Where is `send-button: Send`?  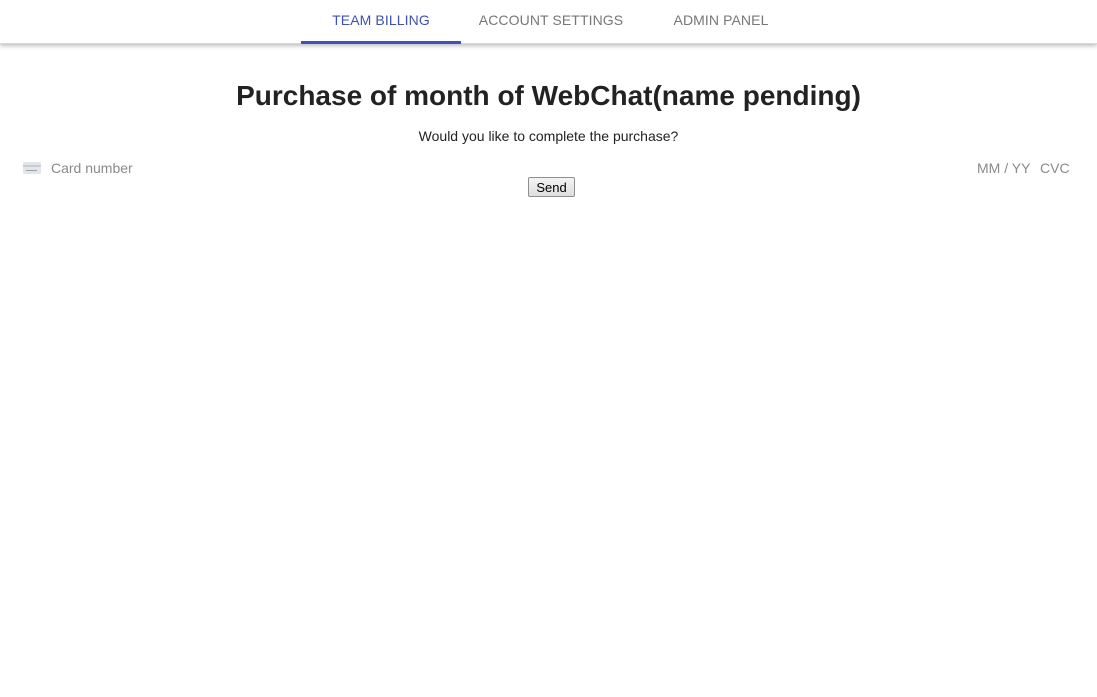 send-button: Send is located at coordinates (551, 187).